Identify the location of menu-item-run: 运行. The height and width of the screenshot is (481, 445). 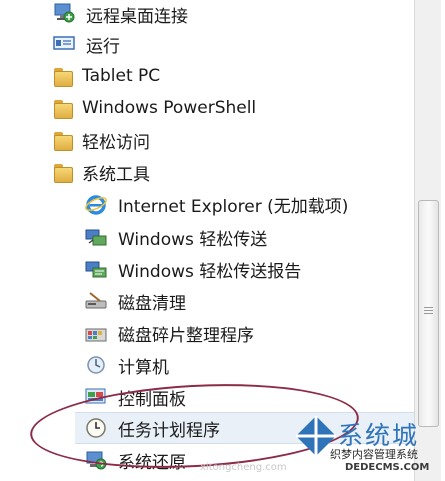
(86, 44).